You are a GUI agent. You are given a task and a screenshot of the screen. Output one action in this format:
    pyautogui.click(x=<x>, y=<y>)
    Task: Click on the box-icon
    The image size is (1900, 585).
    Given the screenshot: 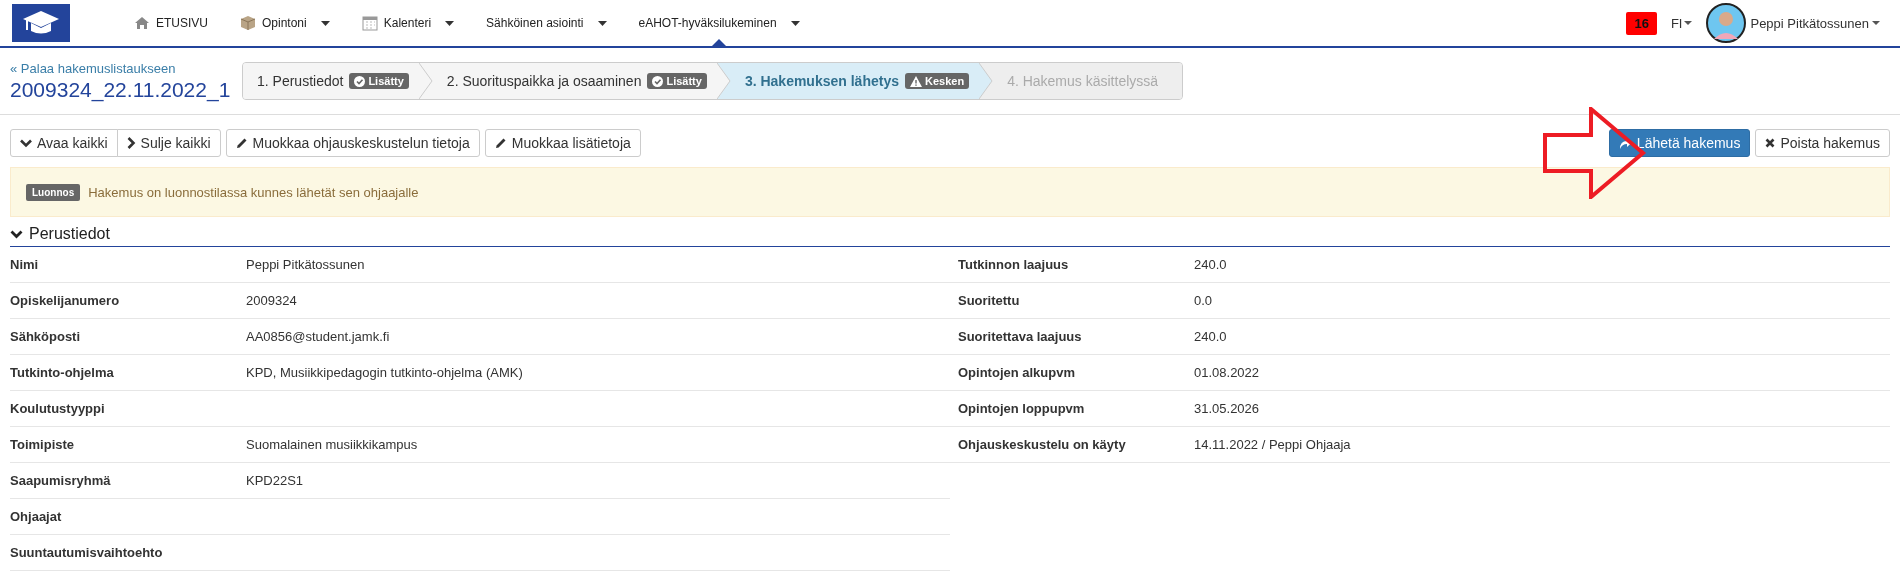 What is the action you would take?
    pyautogui.click(x=248, y=23)
    